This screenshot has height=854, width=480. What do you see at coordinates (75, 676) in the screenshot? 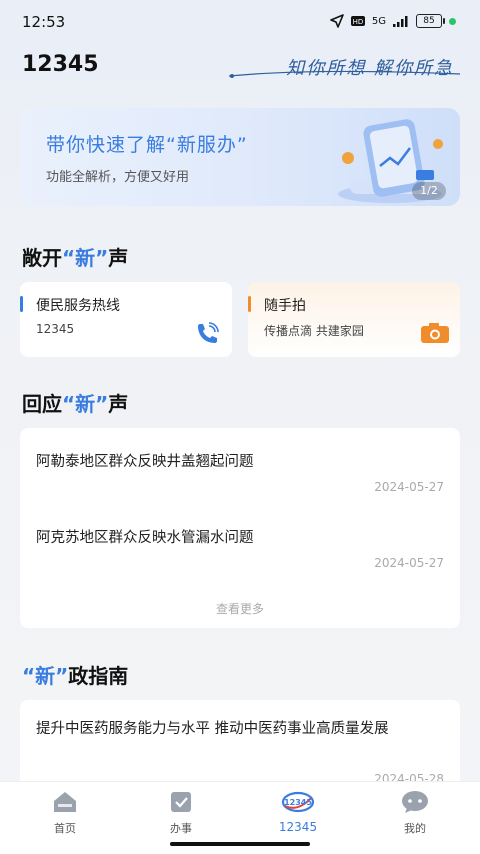
I see `section-title-policy-guide: “新”政指南` at bounding box center [75, 676].